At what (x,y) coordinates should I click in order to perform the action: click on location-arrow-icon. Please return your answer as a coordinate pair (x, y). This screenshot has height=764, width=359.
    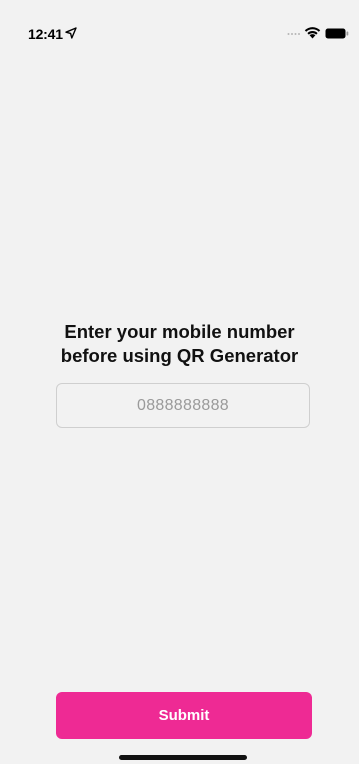
    Looking at the image, I should click on (71, 33).